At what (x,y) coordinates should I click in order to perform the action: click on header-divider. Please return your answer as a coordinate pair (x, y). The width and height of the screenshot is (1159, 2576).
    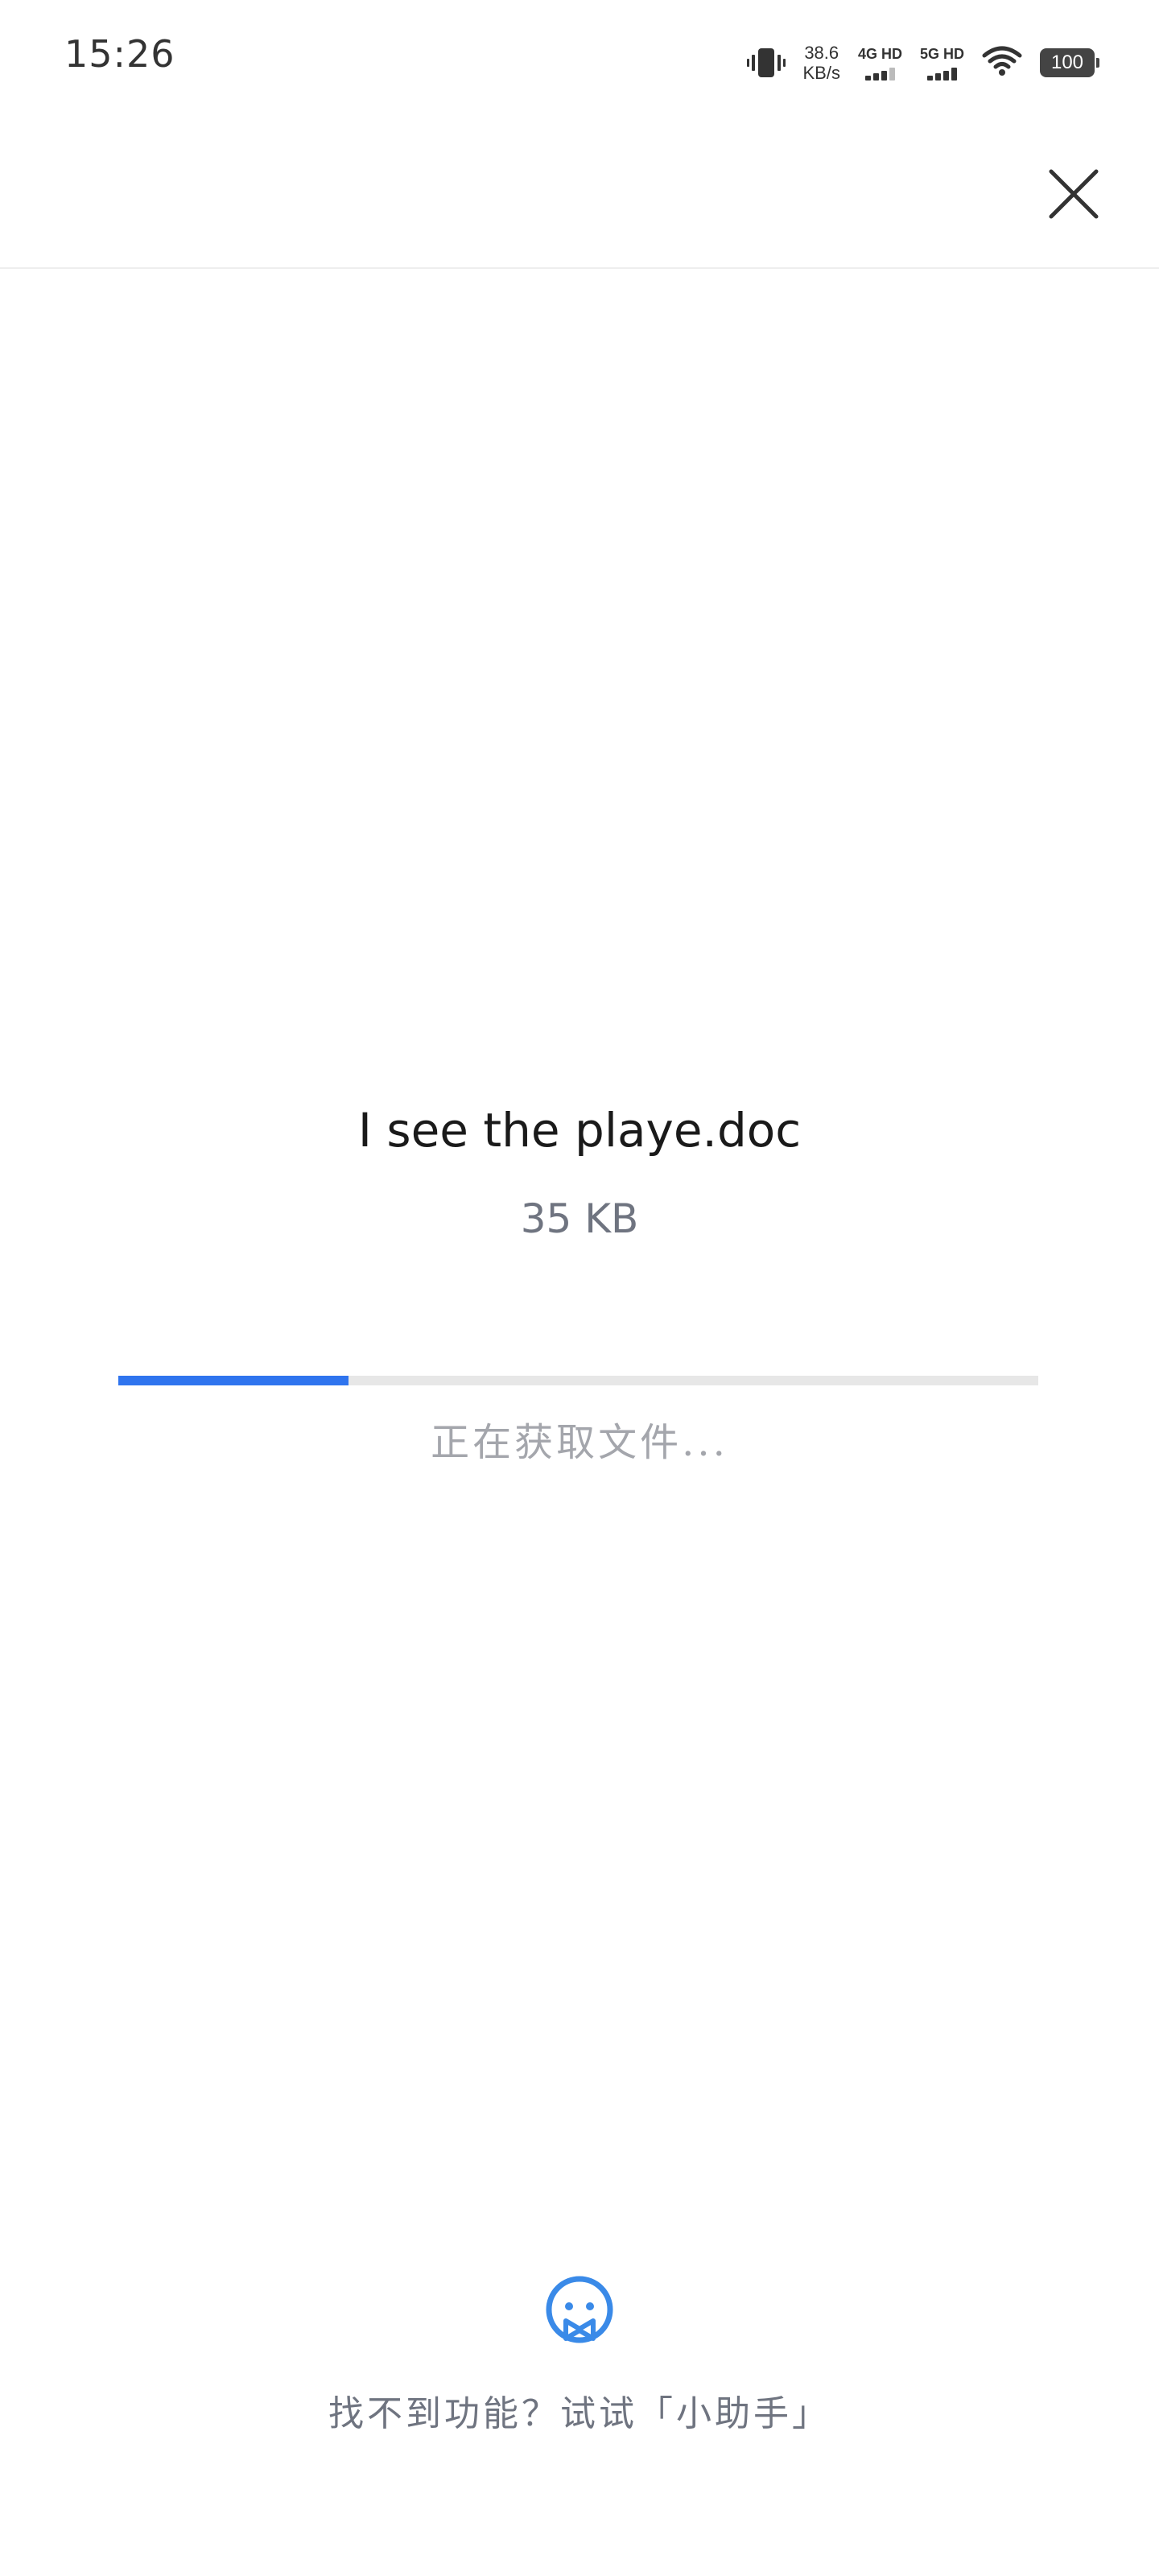
    Looking at the image, I should click on (579, 268).